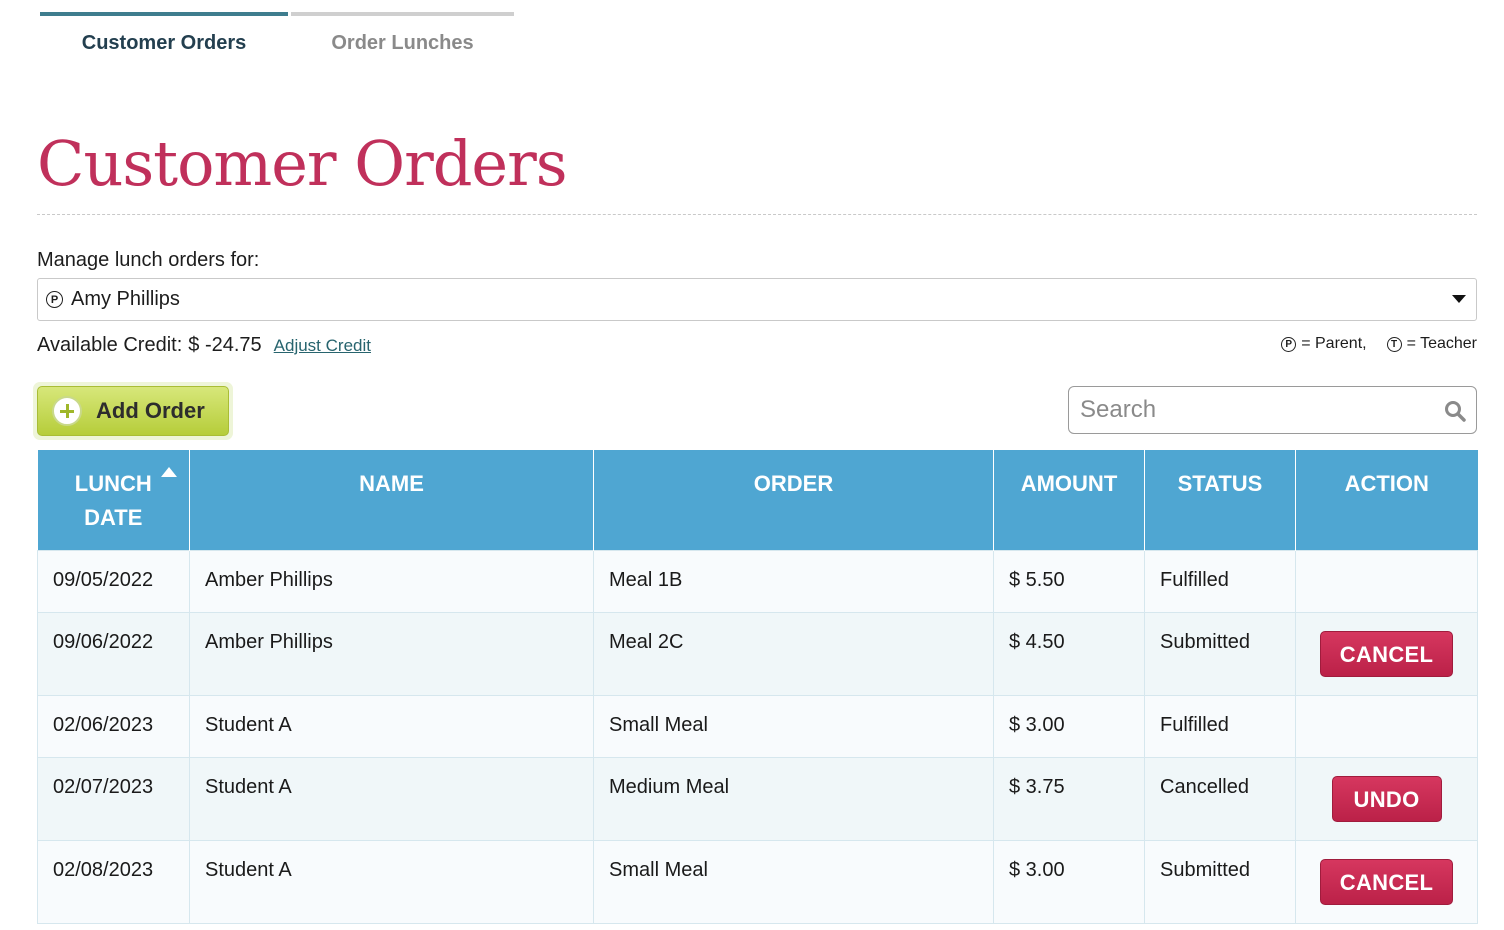 This screenshot has height=930, width=1504. What do you see at coordinates (322, 346) in the screenshot?
I see `adjust-credit-link: Adjust Credit` at bounding box center [322, 346].